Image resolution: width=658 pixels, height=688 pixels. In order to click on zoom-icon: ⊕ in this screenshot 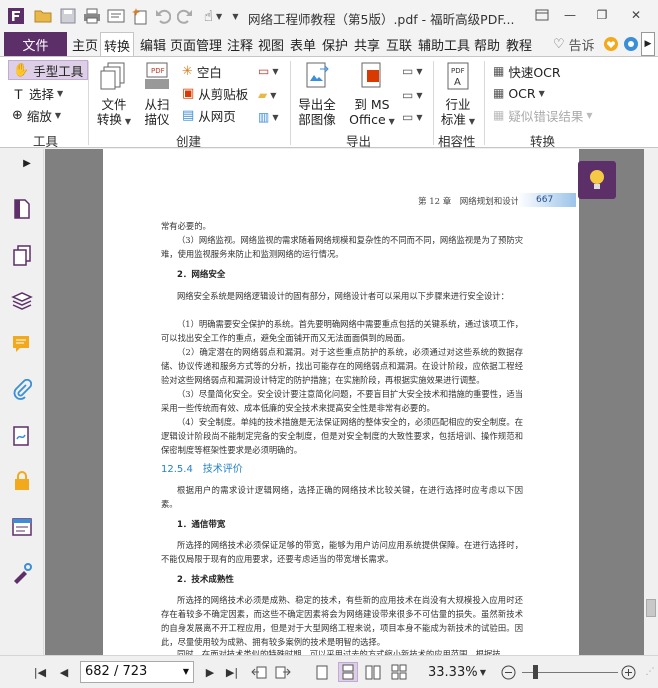, I will do `click(17, 115)`.